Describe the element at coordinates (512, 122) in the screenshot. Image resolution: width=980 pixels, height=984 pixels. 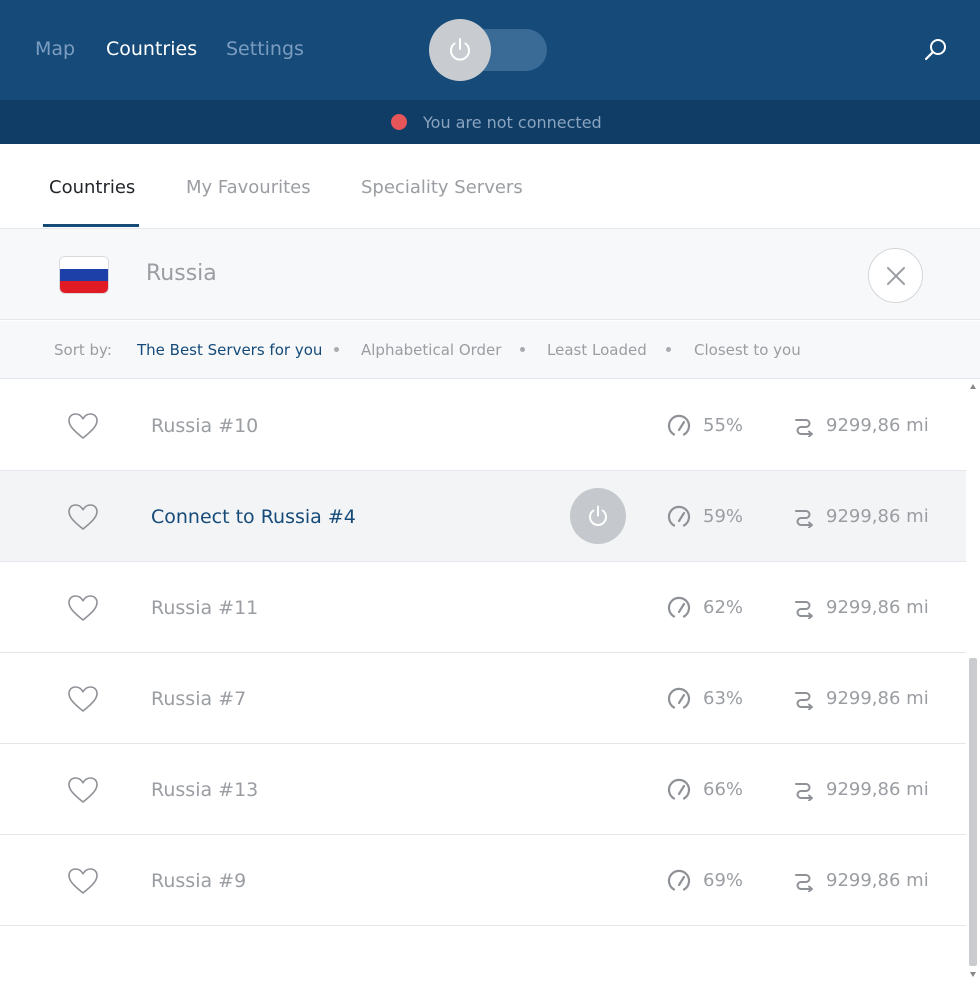
I see `status-text: You are not connected` at that location.